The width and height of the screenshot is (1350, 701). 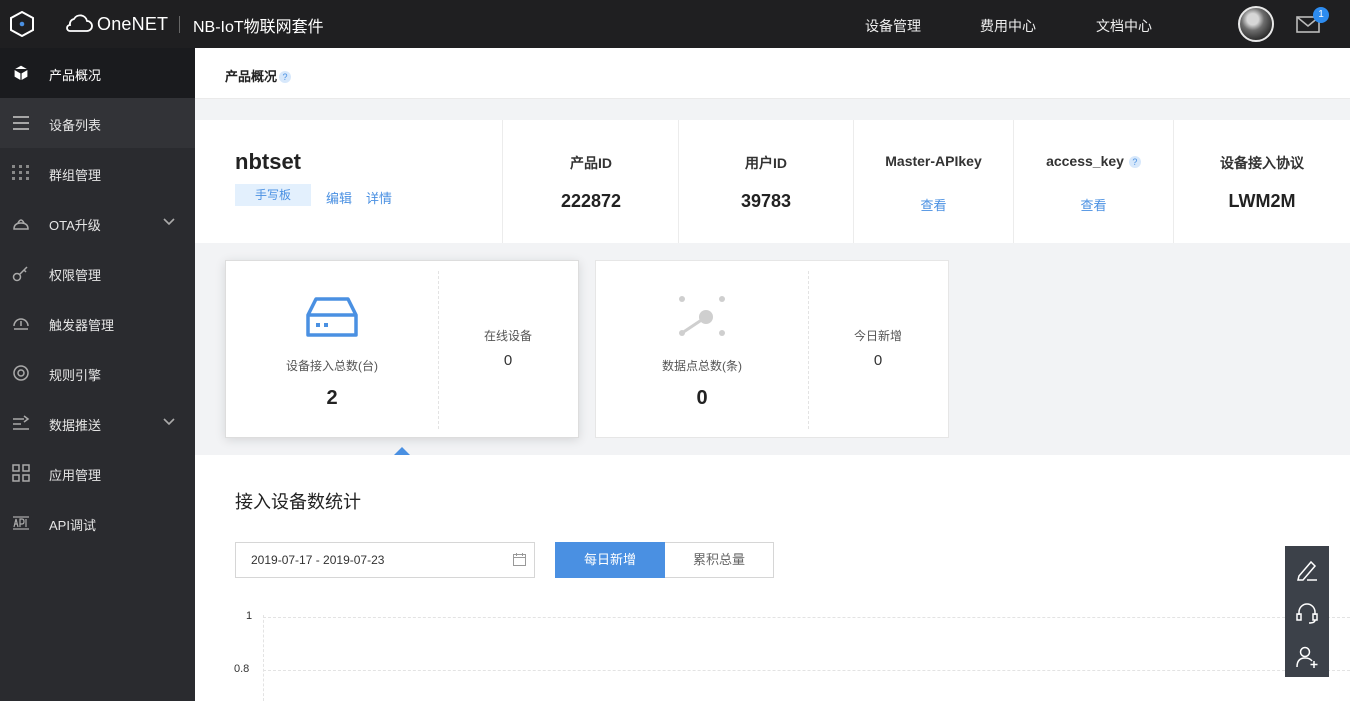 I want to click on key-icon, so click(x=20, y=274).